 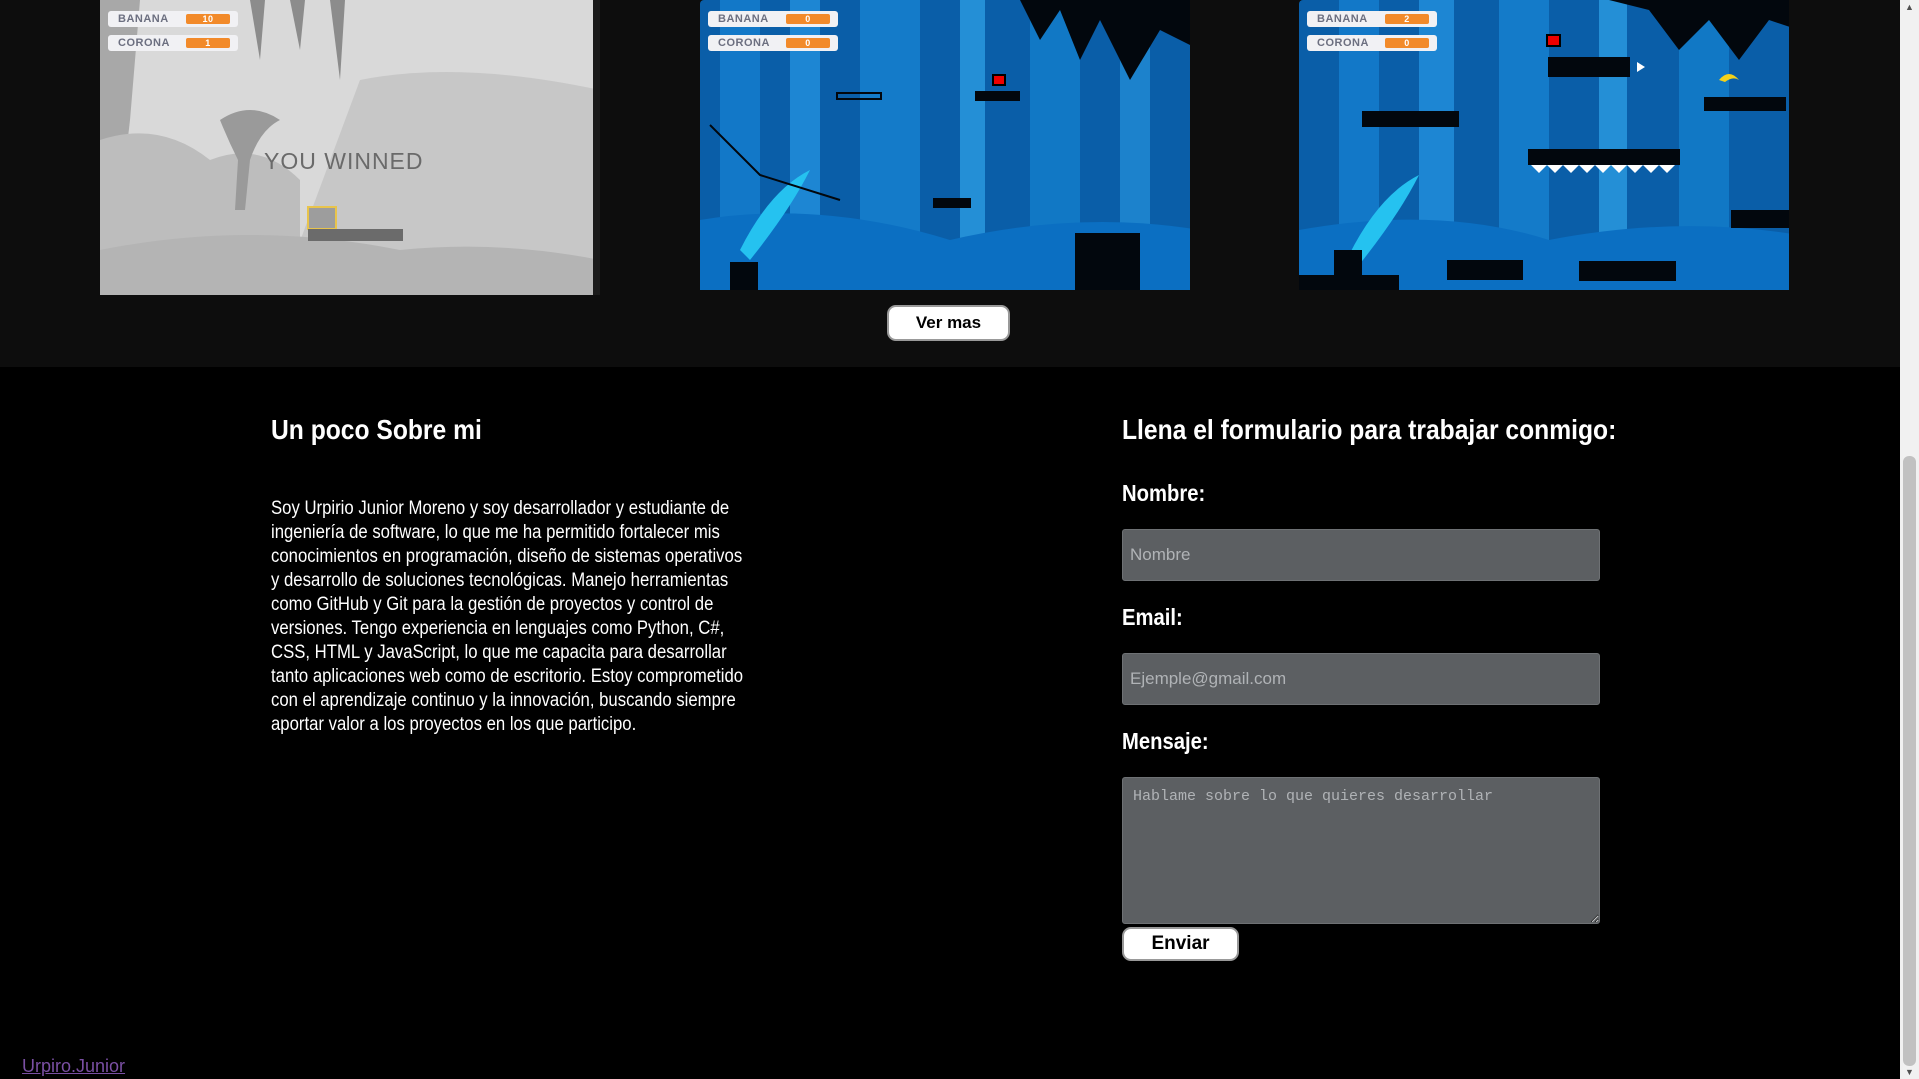 What do you see at coordinates (1361, 850) in the screenshot?
I see `message-textarea` at bounding box center [1361, 850].